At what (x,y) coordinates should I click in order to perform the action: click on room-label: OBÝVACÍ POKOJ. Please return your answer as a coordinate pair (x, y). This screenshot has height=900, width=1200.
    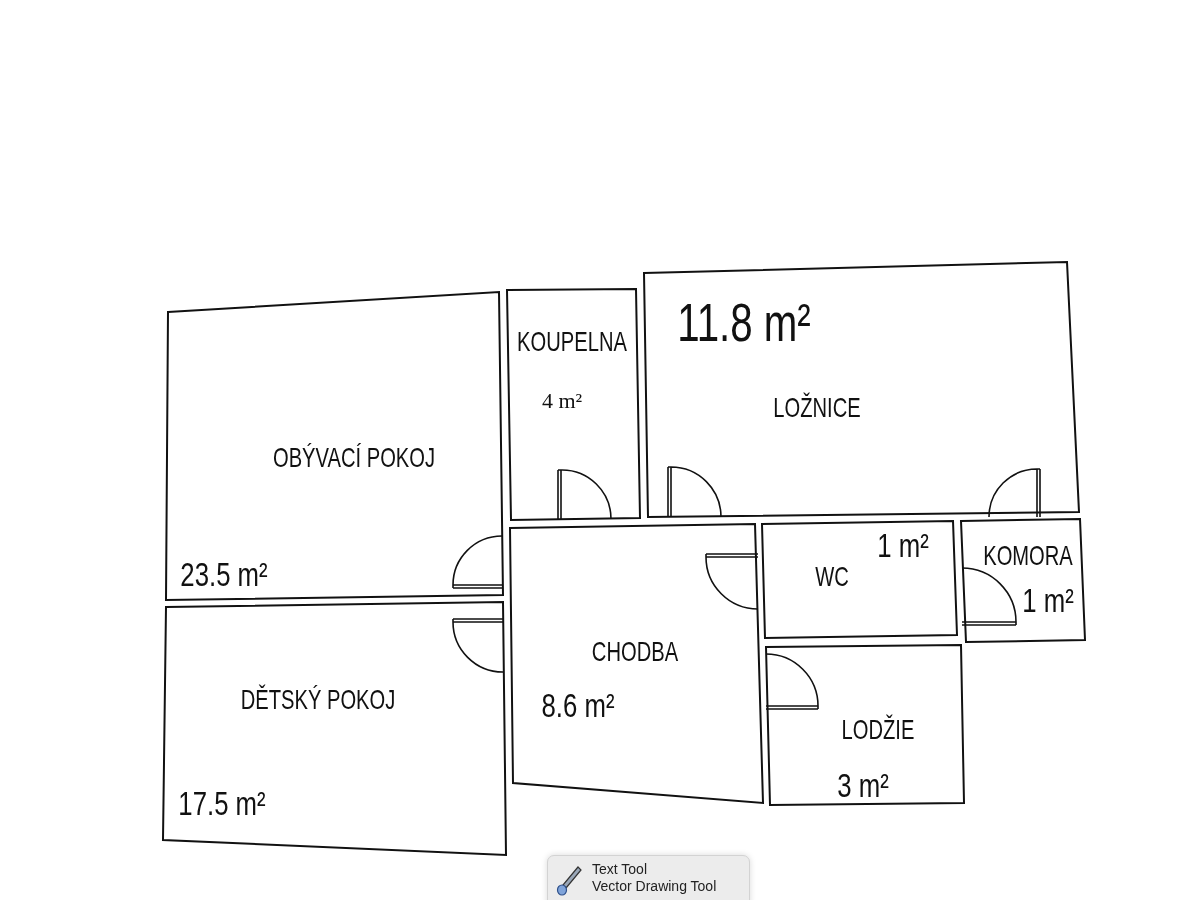
    Looking at the image, I should click on (354, 458).